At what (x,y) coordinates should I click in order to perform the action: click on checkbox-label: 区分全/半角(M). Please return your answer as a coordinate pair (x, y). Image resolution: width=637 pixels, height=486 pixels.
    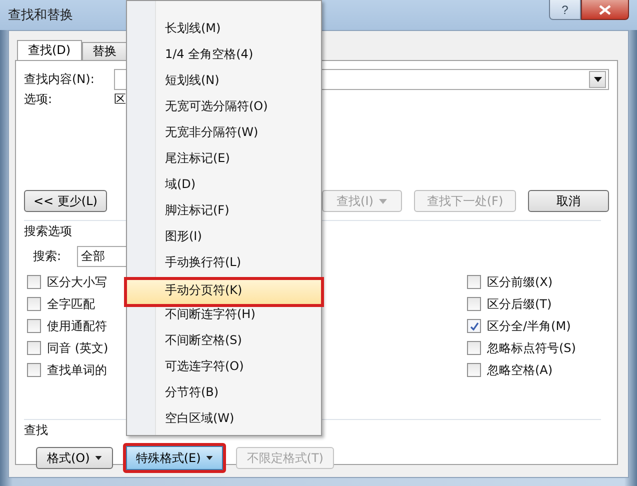
    Looking at the image, I should click on (529, 326).